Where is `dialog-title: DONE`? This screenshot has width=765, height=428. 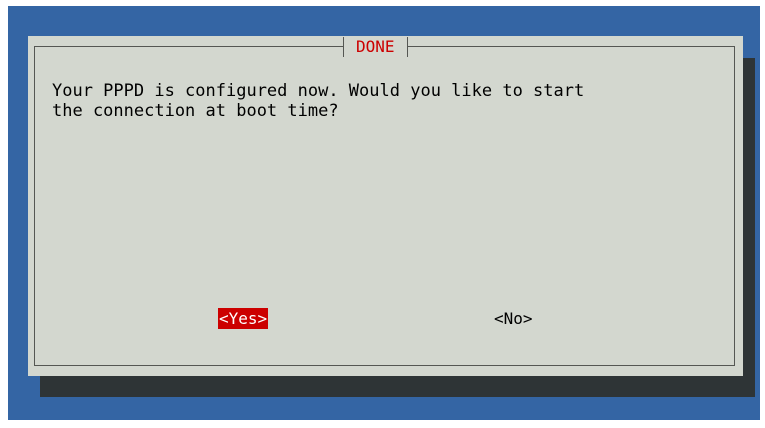 dialog-title: DONE is located at coordinates (375, 47).